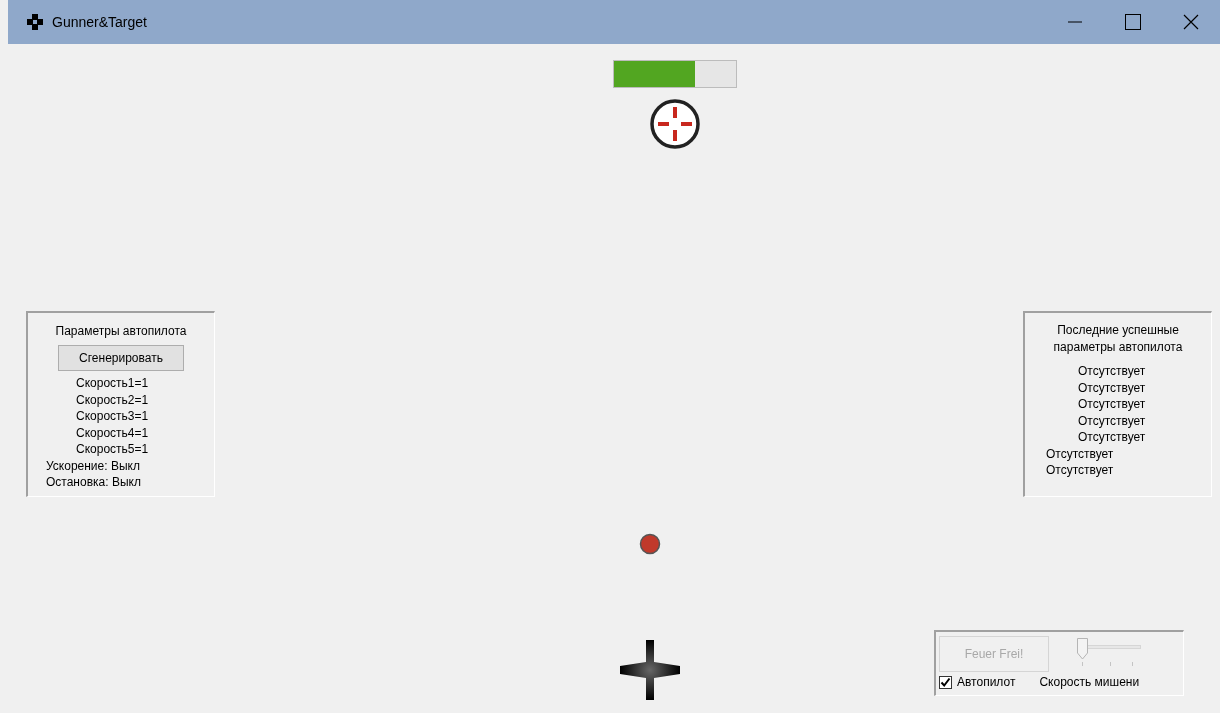 The image size is (1220, 713). Describe the element at coordinates (121, 358) in the screenshot. I see `generate-button: Сгенерировать` at that location.